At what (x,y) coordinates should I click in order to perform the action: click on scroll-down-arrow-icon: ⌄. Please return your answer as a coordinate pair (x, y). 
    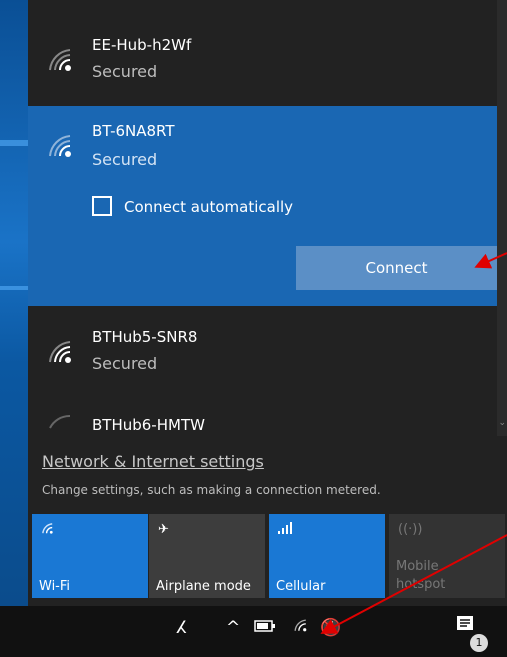
    Looking at the image, I should click on (502, 423).